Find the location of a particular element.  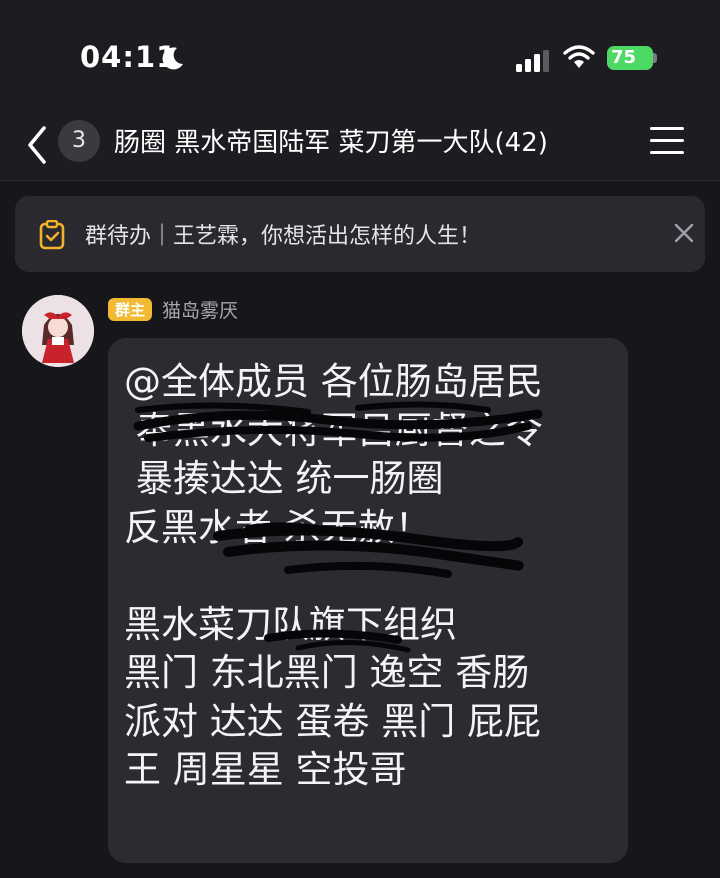

close-icon is located at coordinates (684, 233).